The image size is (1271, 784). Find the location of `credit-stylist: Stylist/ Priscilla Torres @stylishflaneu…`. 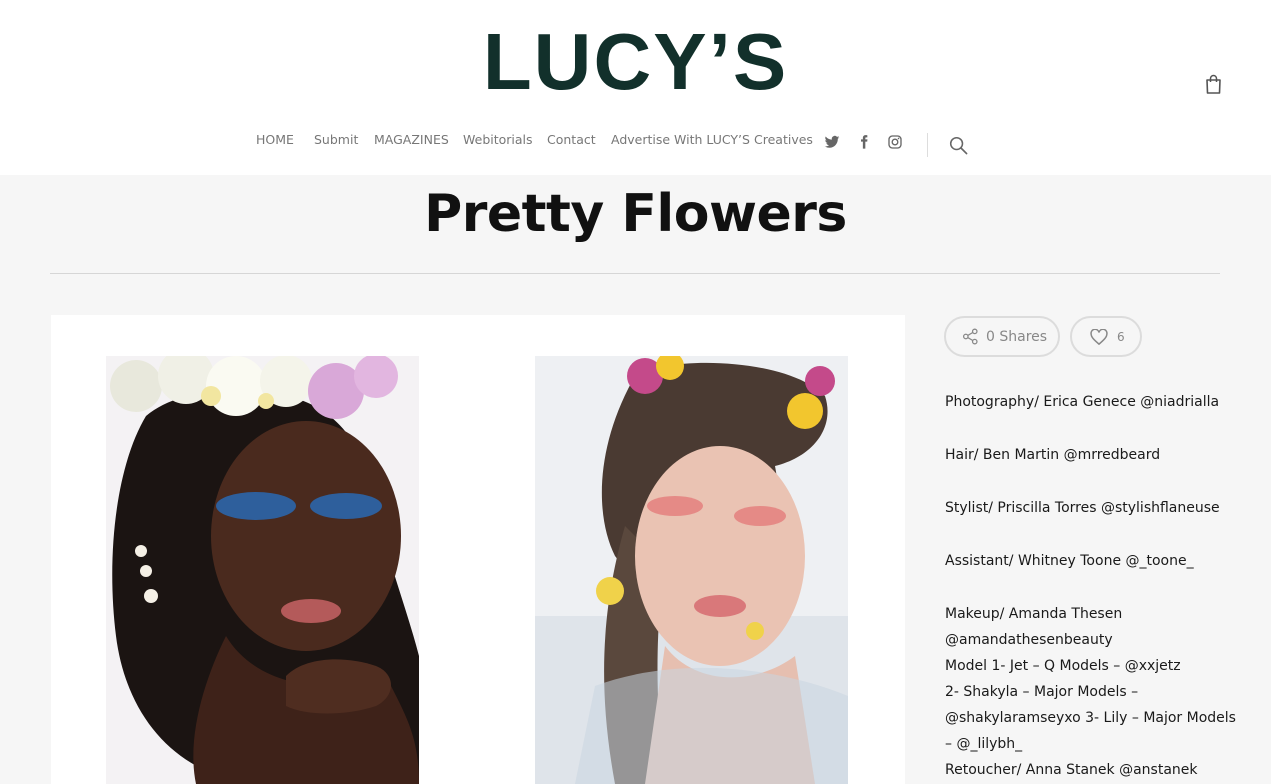

credit-stylist: Stylist/ Priscilla Torres @stylishflaneu… is located at coordinates (1082, 508).